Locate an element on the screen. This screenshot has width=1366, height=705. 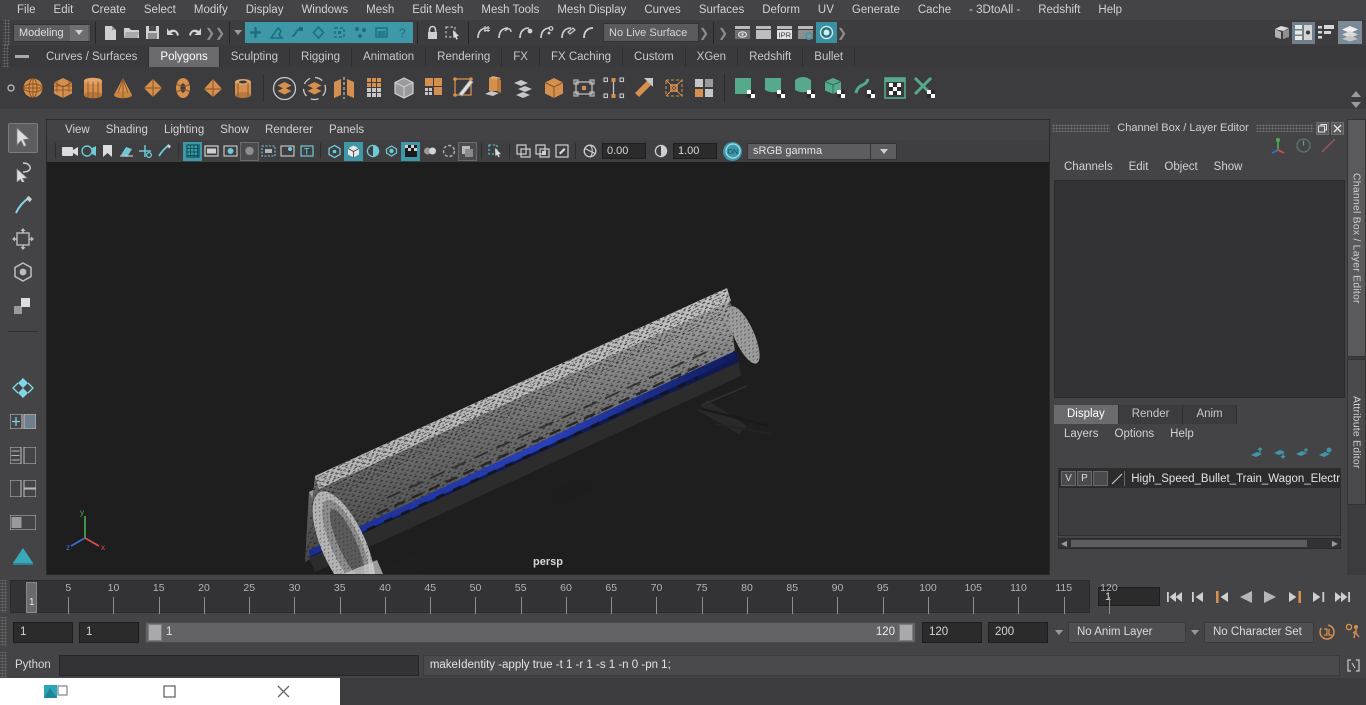
range-slider-gripper is located at coordinates (3, 632).